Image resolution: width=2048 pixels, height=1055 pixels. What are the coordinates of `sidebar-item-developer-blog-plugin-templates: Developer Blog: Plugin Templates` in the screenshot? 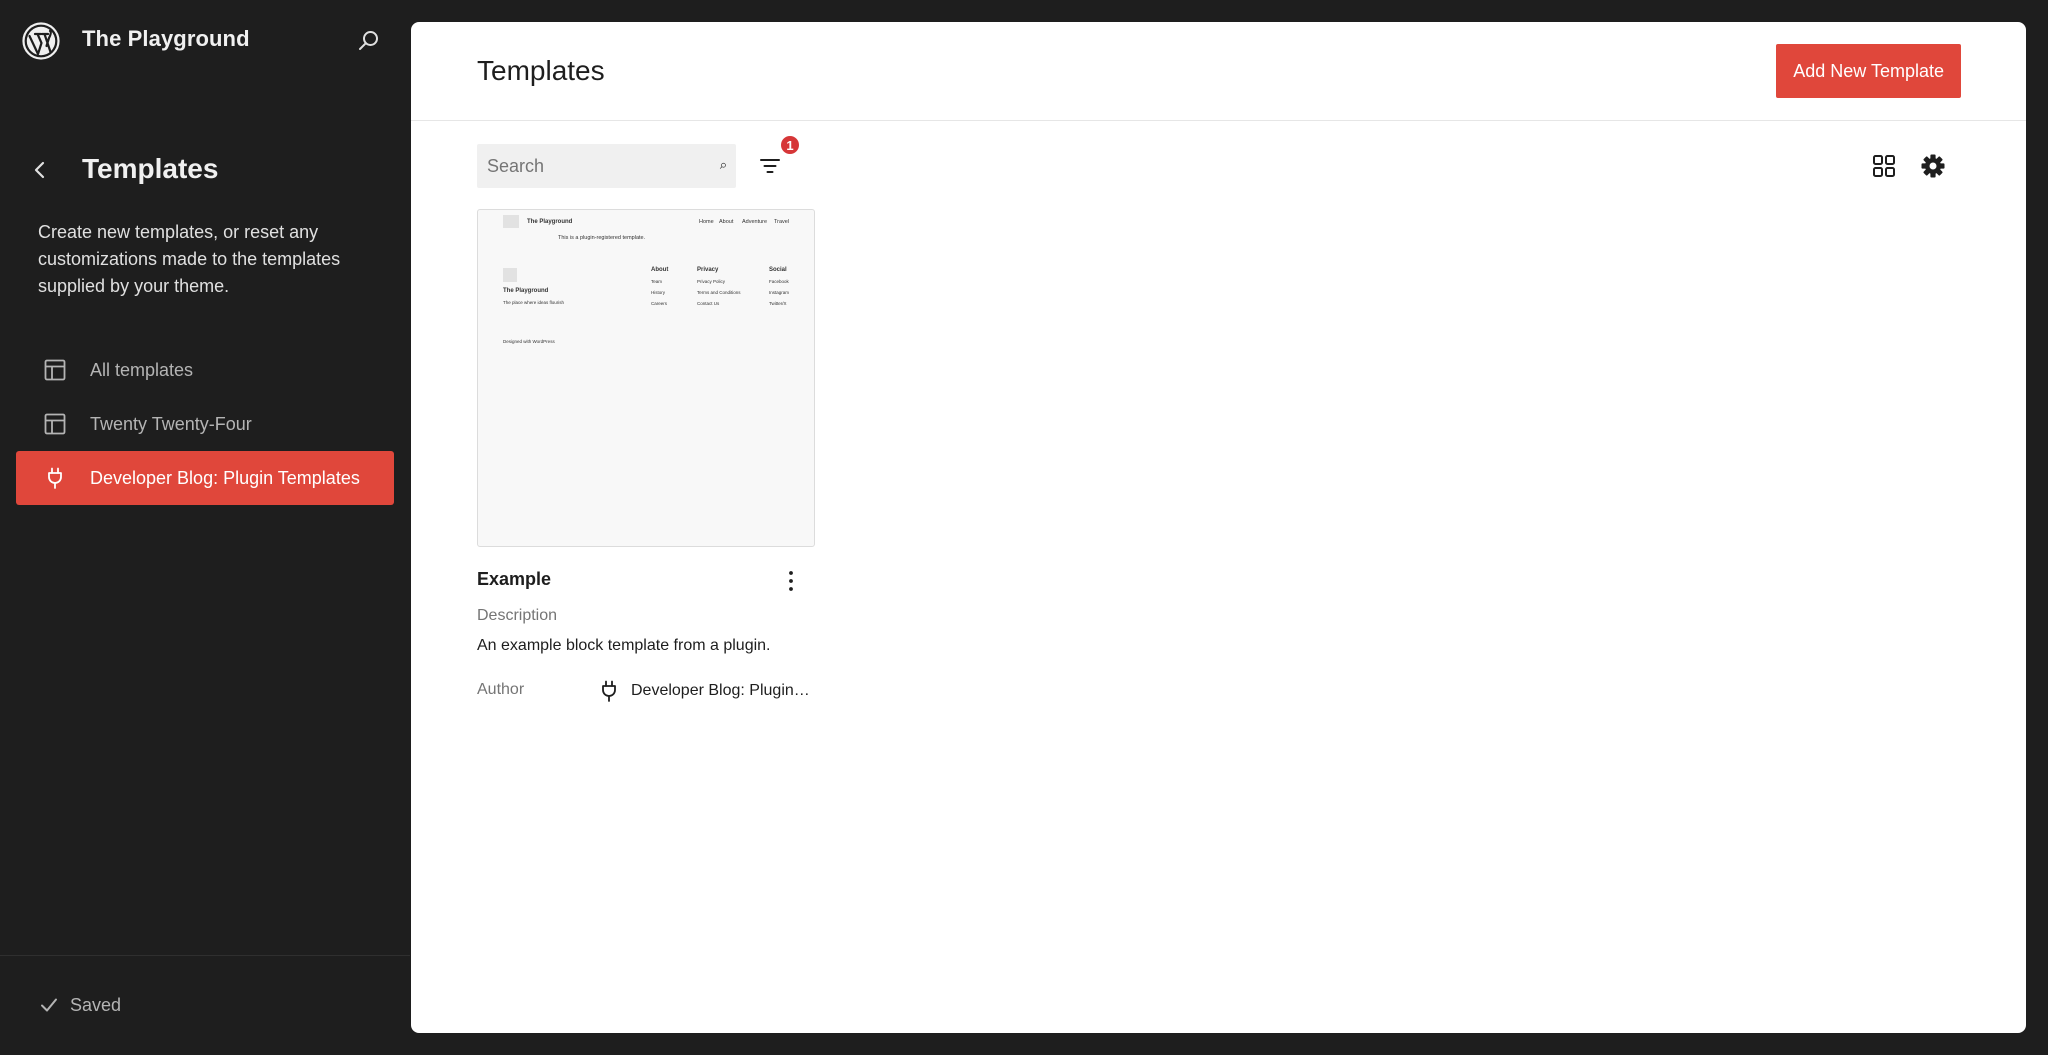 It's located at (205, 478).